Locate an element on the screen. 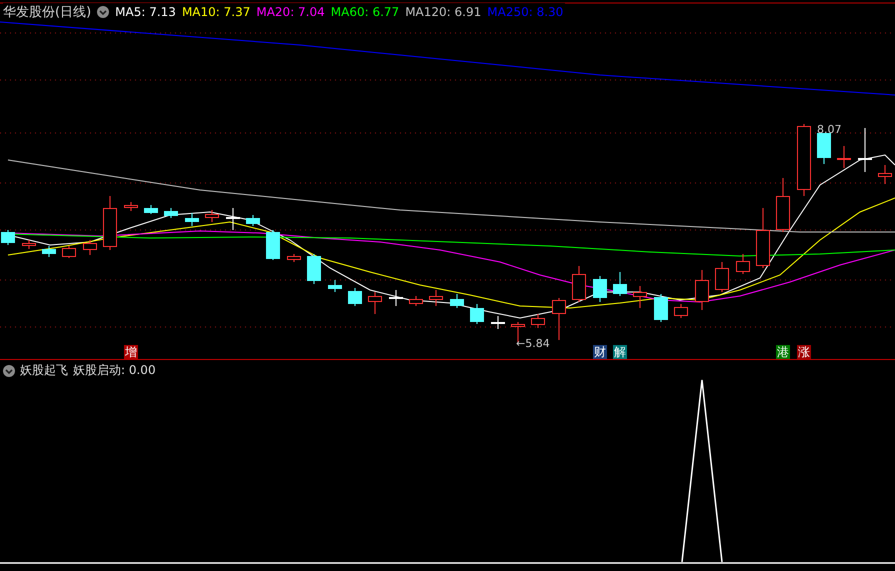 The image size is (895, 571). high-price-label: 8.07 is located at coordinates (829, 129).